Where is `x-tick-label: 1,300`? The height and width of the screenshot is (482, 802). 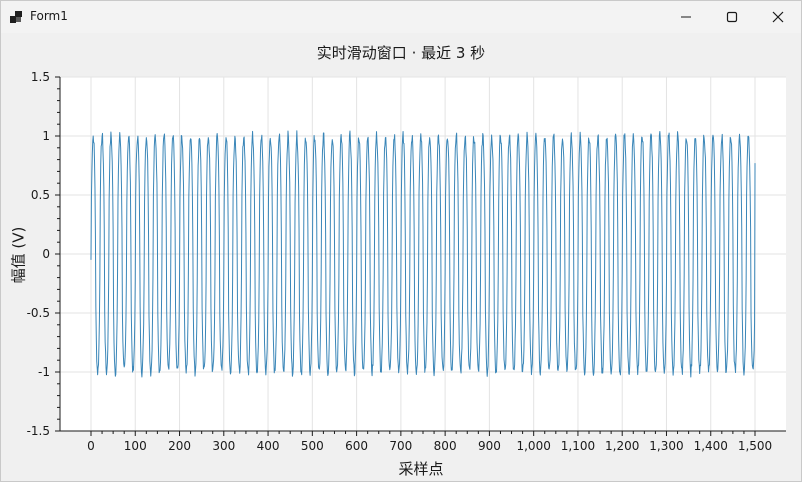 x-tick-label: 1,300 is located at coordinates (666, 446).